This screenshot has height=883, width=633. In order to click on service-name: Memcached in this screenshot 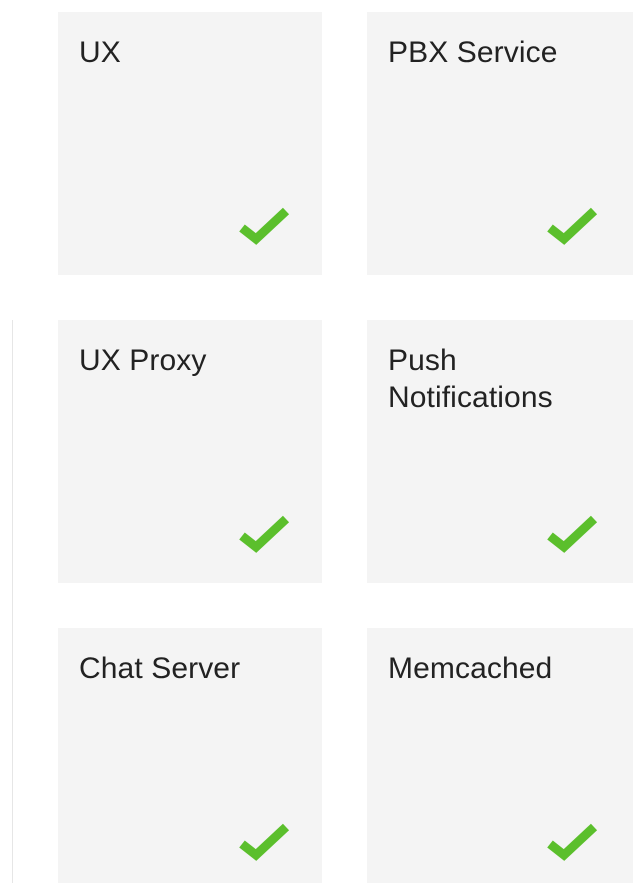, I will do `click(470, 668)`.